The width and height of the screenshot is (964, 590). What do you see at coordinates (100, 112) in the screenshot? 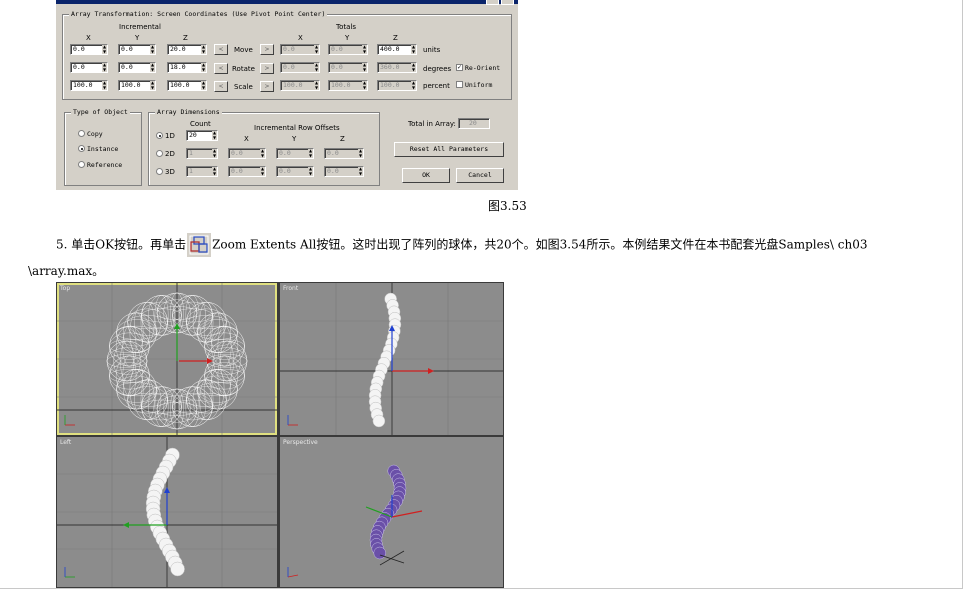
I see `group-title: Type of Object` at bounding box center [100, 112].